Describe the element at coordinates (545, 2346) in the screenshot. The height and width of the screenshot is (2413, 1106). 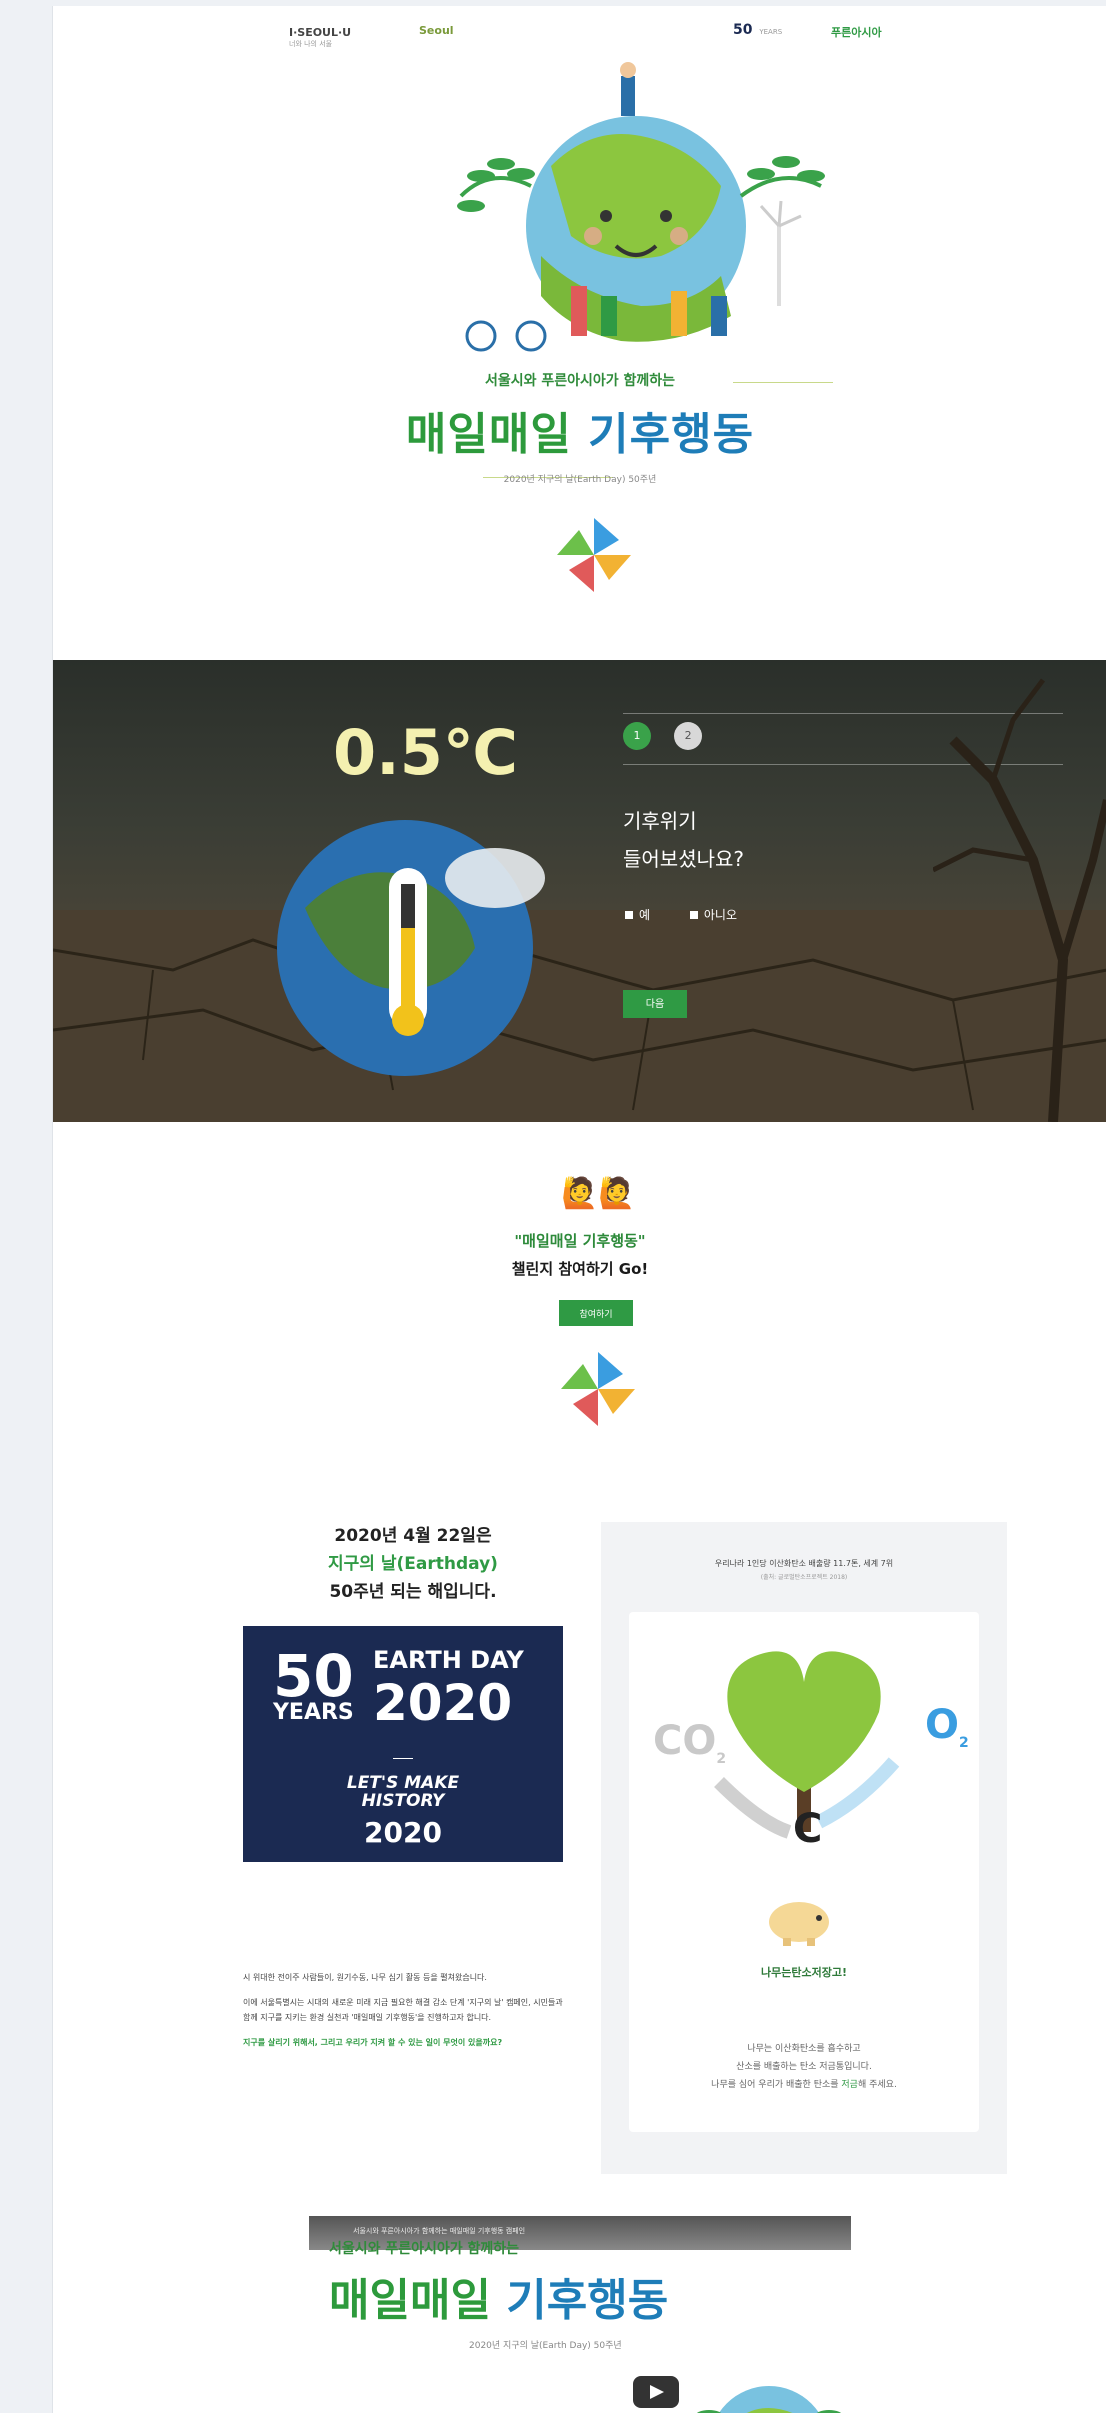
I see `video-date: 2020년 지구의 날(Earth Day) 50주년` at that location.